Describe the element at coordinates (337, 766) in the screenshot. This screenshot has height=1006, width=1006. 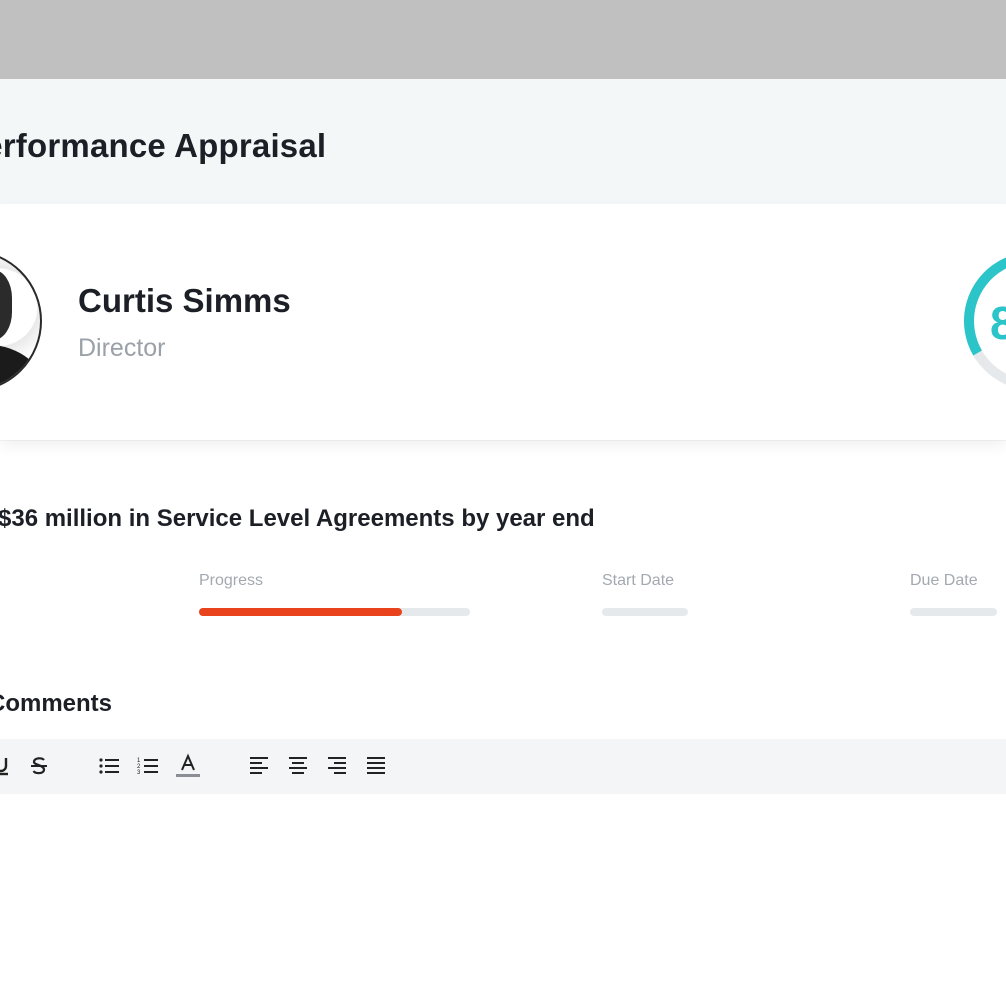
I see `align-right-icon` at that location.